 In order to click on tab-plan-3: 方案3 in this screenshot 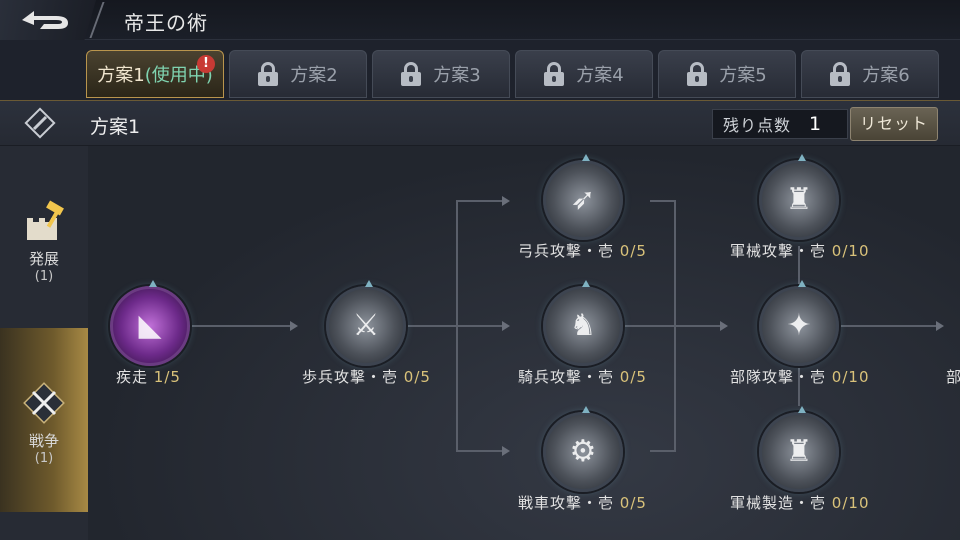, I will do `click(441, 74)`.